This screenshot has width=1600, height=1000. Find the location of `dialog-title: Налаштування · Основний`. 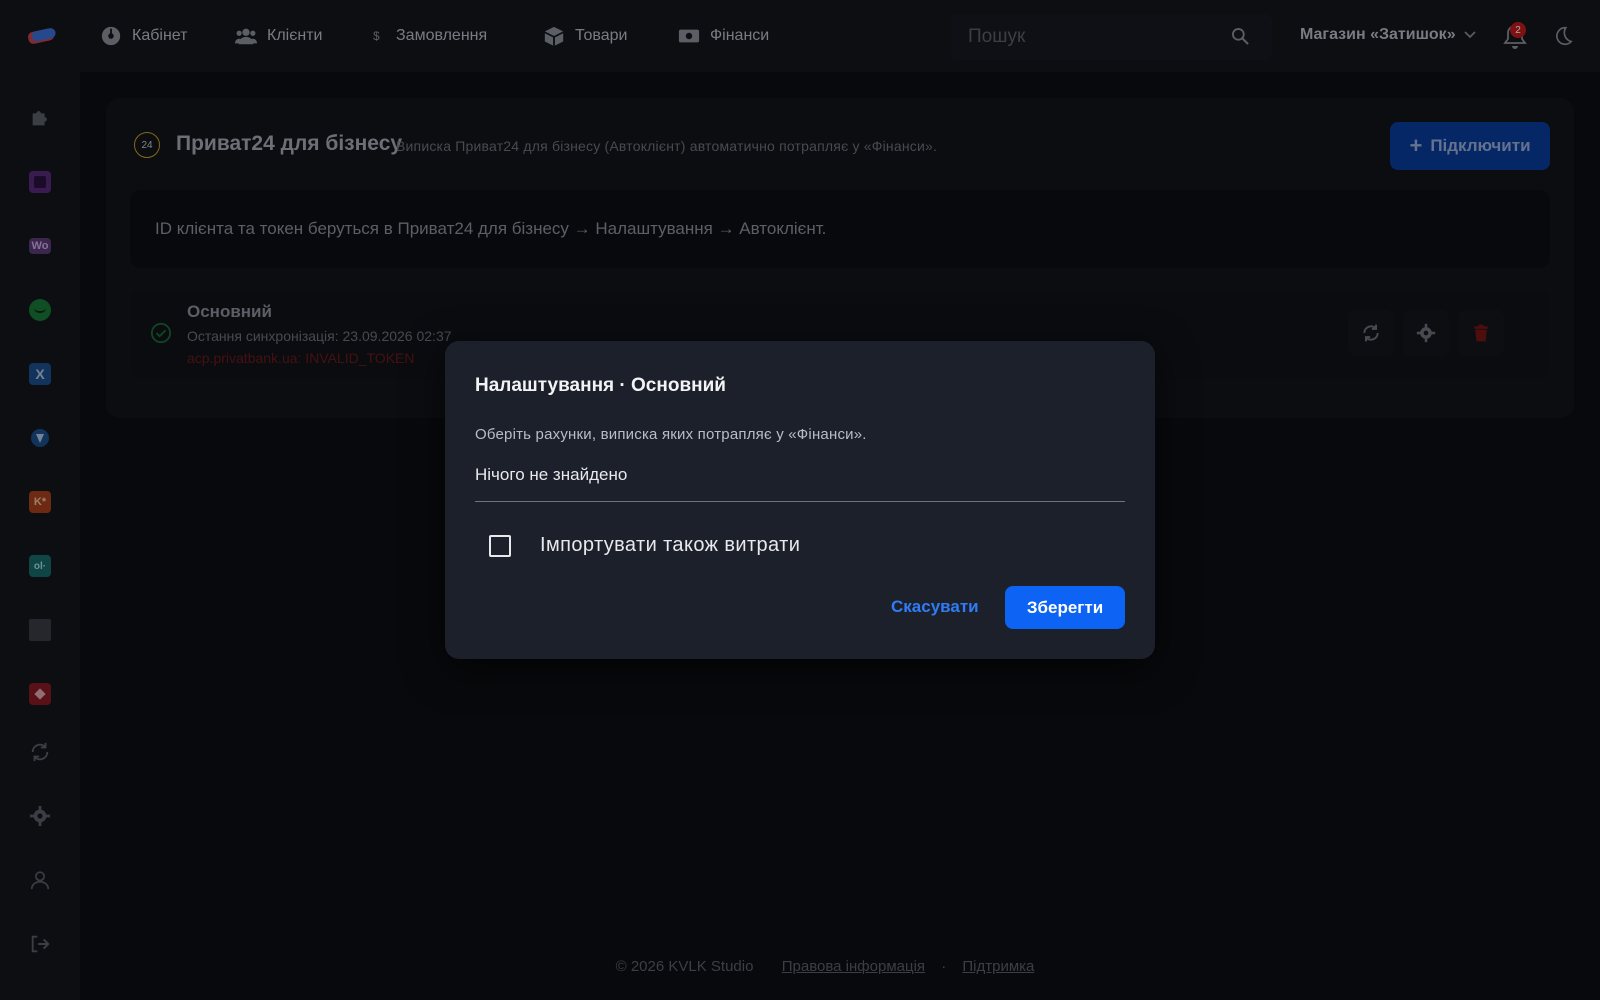

dialog-title: Налаштування · Основний is located at coordinates (600, 385).